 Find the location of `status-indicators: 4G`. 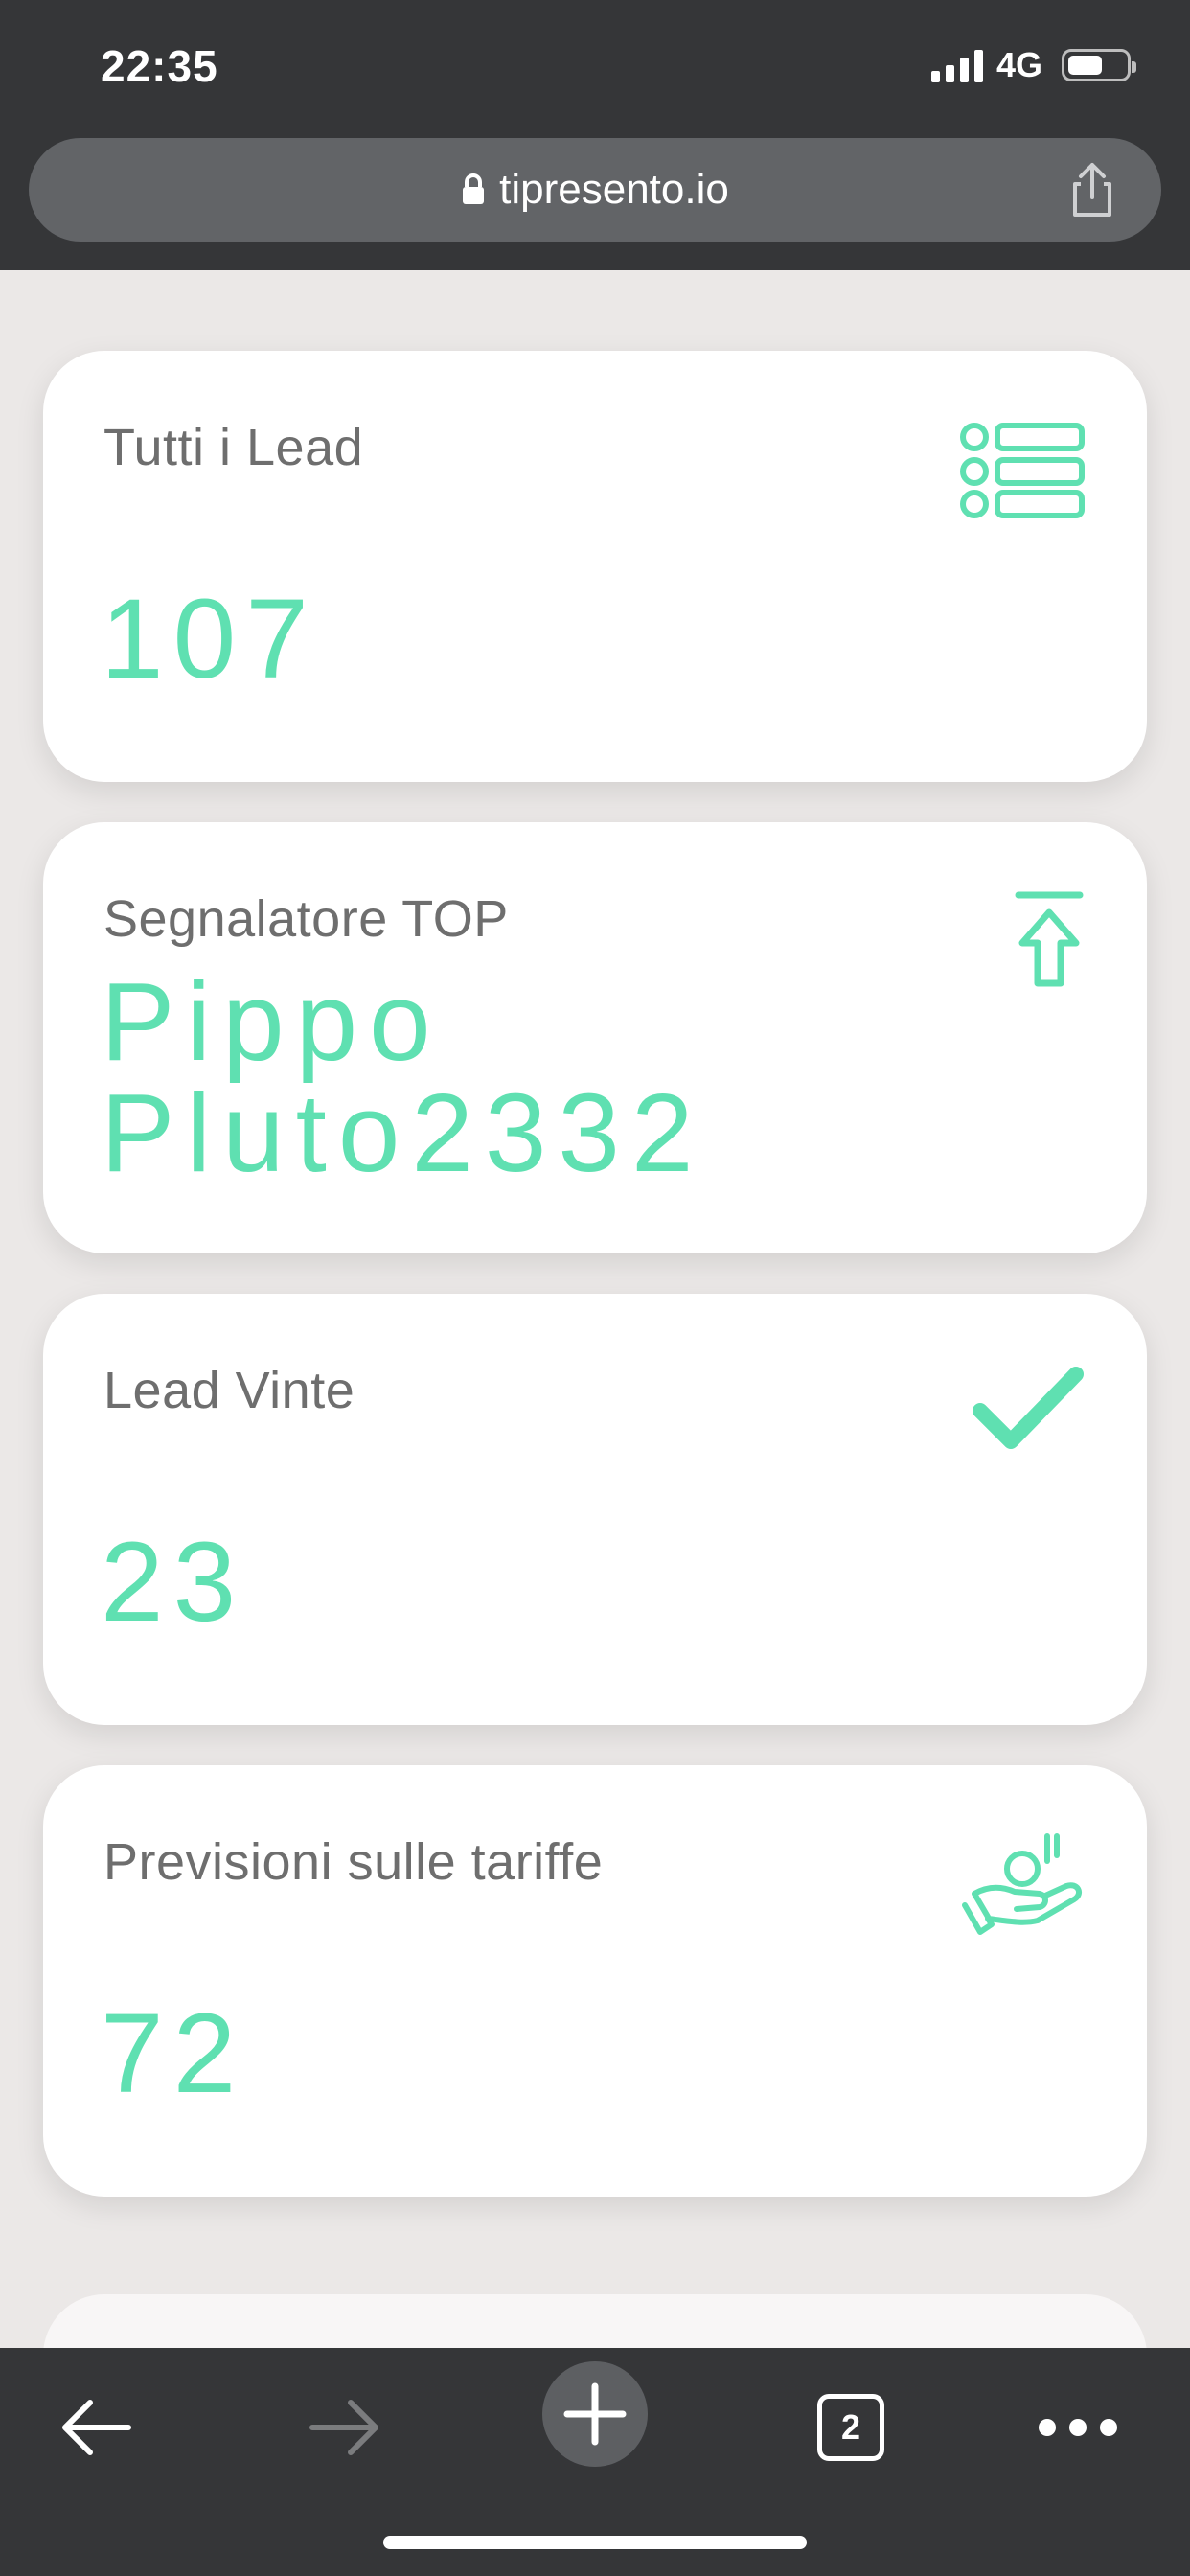

status-indicators: 4G is located at coordinates (1033, 64).